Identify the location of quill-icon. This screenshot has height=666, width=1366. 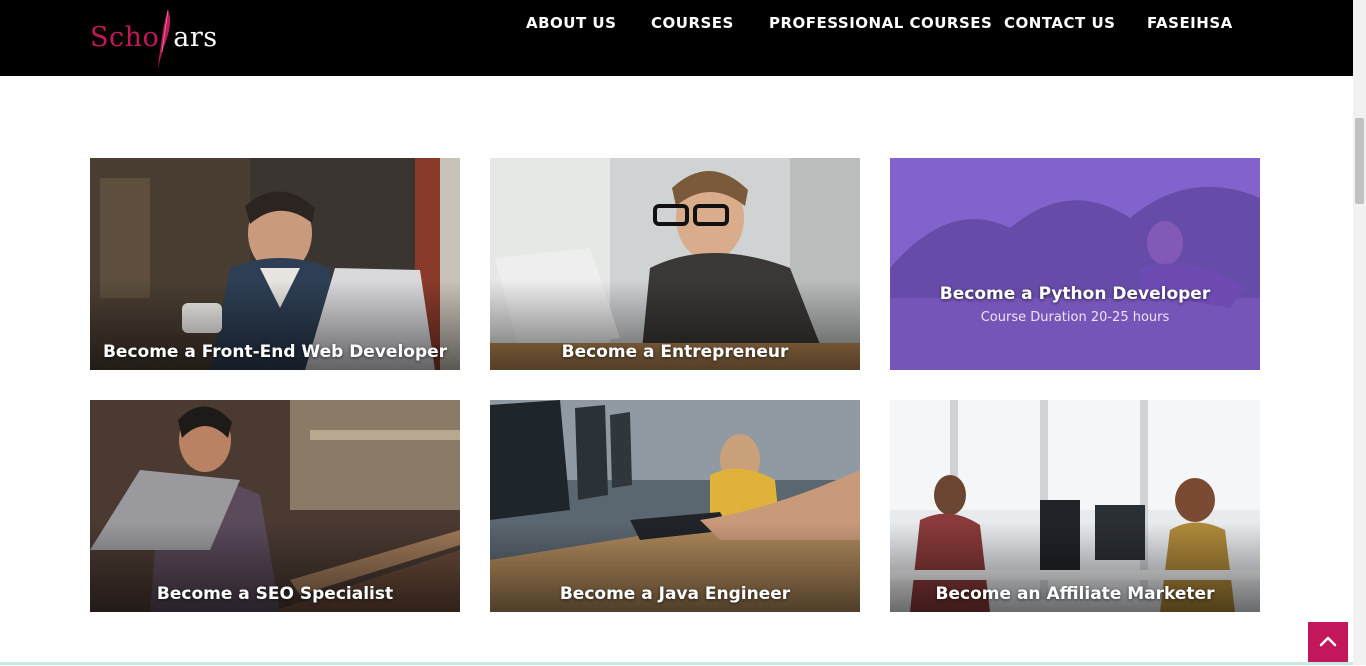
(164, 39).